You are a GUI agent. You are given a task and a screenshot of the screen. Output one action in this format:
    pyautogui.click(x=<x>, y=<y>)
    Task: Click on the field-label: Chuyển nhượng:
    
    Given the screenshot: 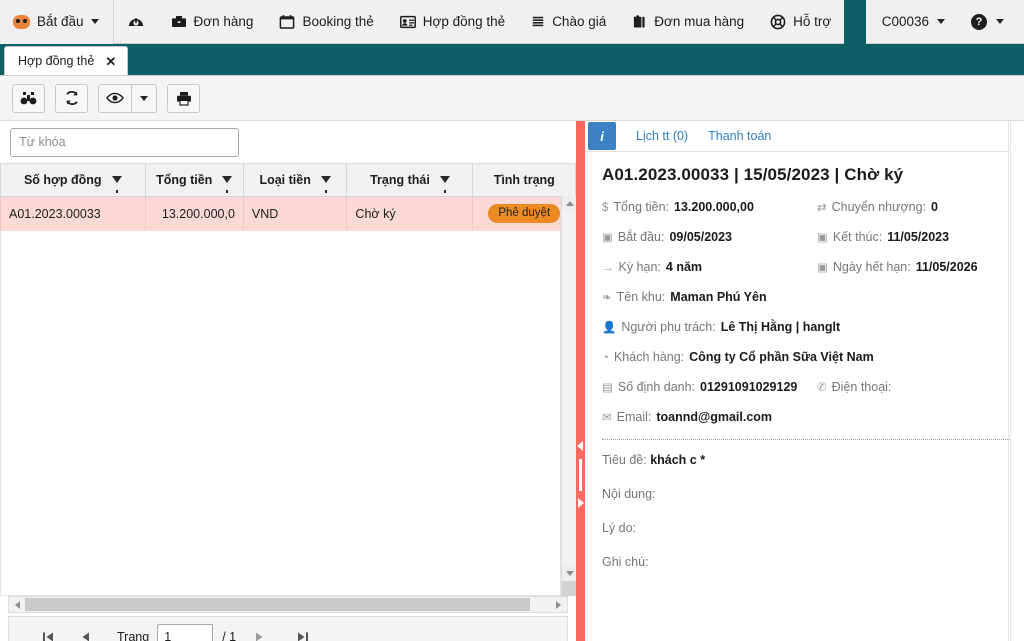 What is the action you would take?
    pyautogui.click(x=879, y=207)
    